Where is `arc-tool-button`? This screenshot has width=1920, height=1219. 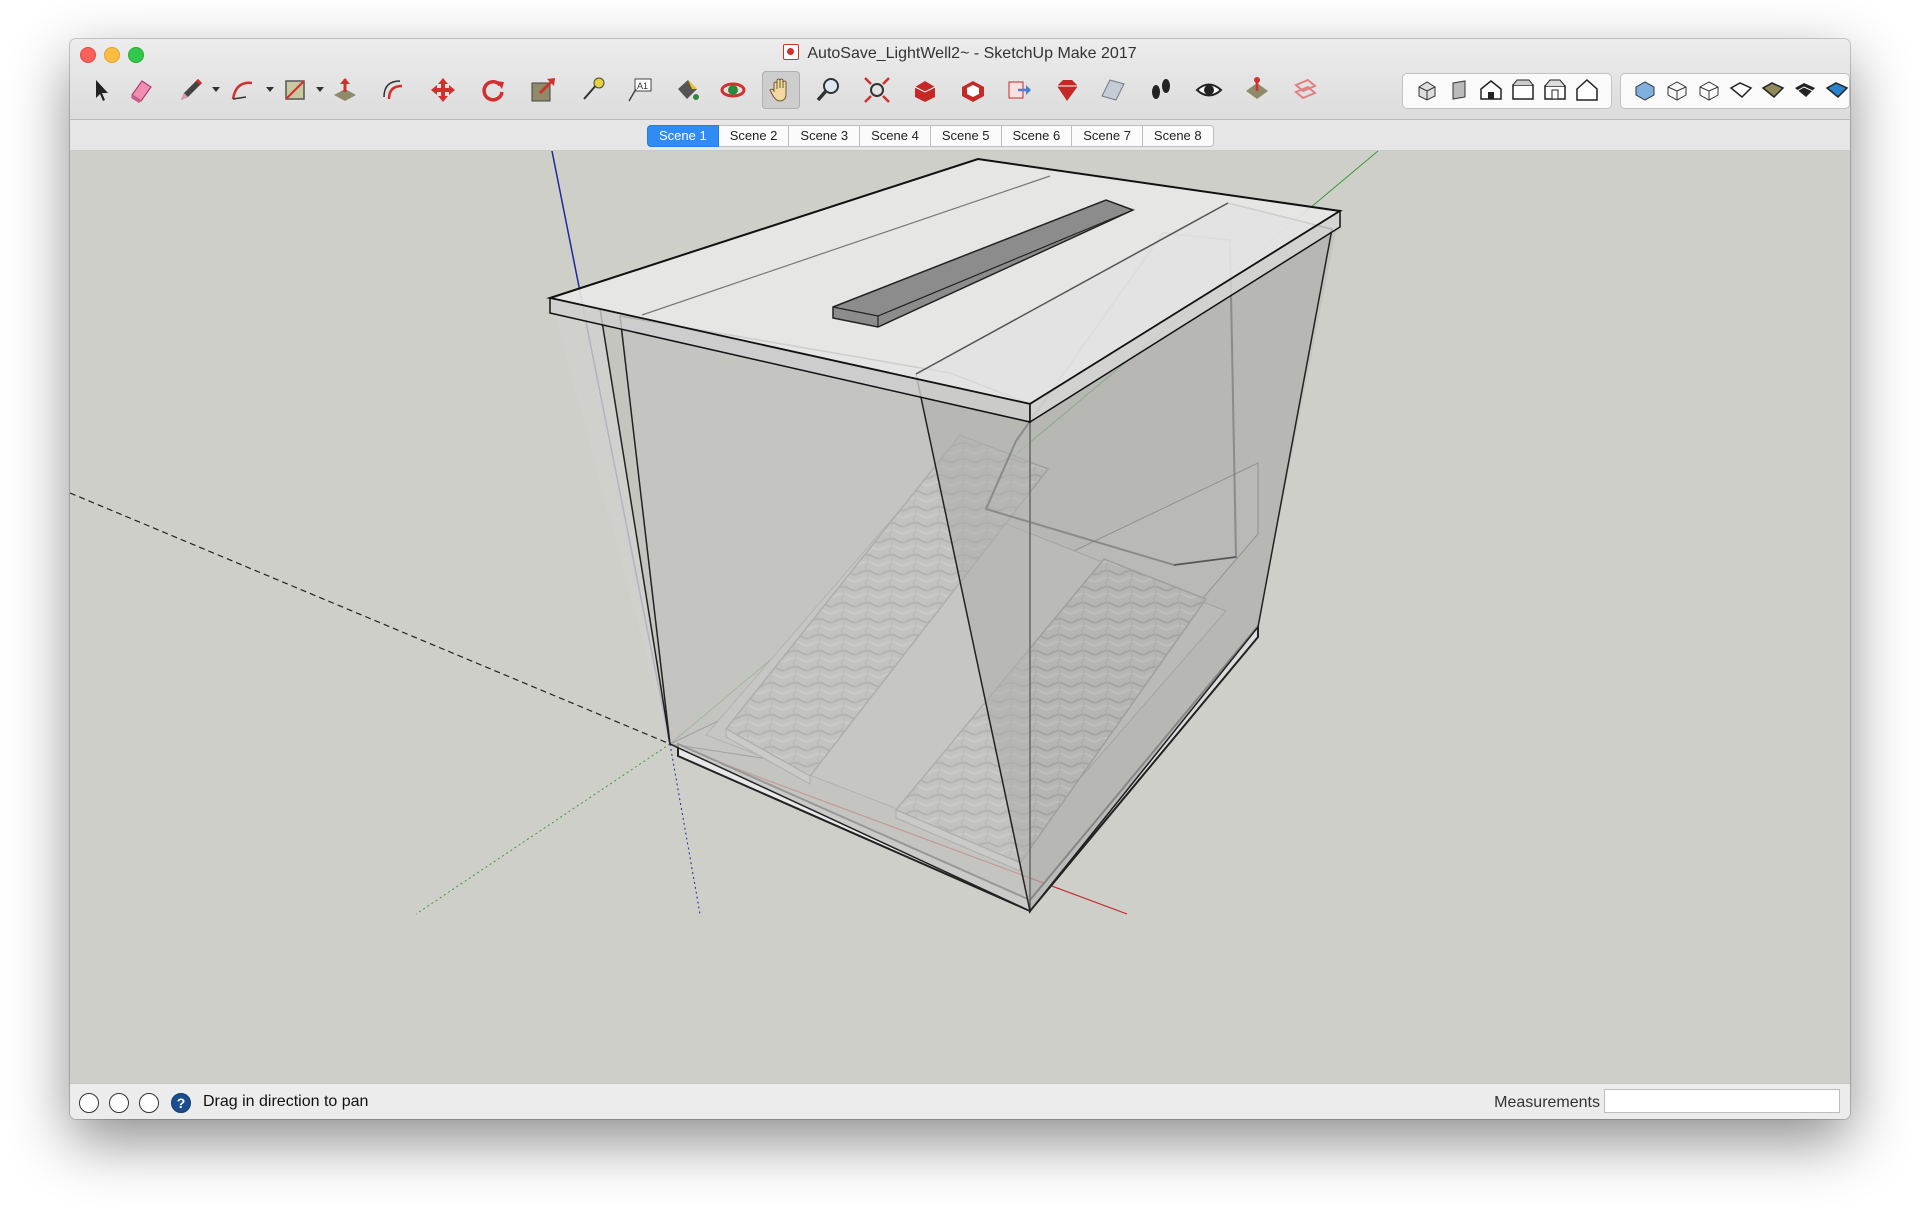
arc-tool-button is located at coordinates (243, 90).